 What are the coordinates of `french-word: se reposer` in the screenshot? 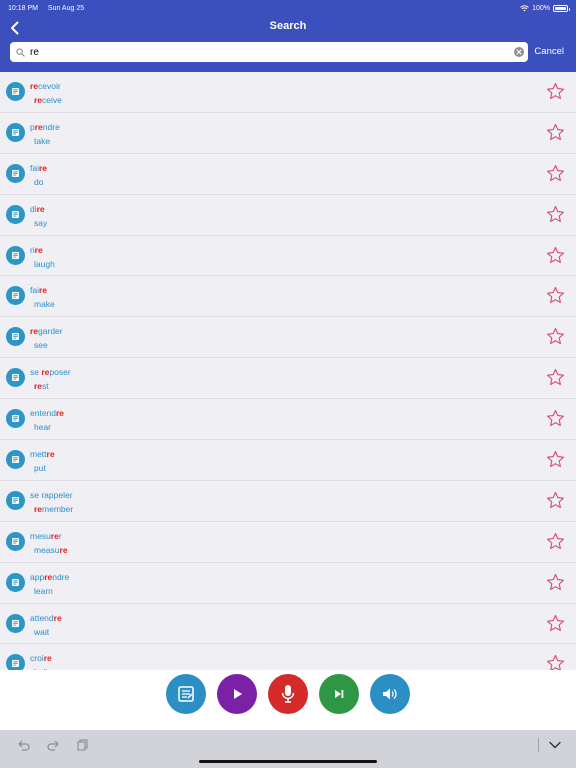 It's located at (50, 372).